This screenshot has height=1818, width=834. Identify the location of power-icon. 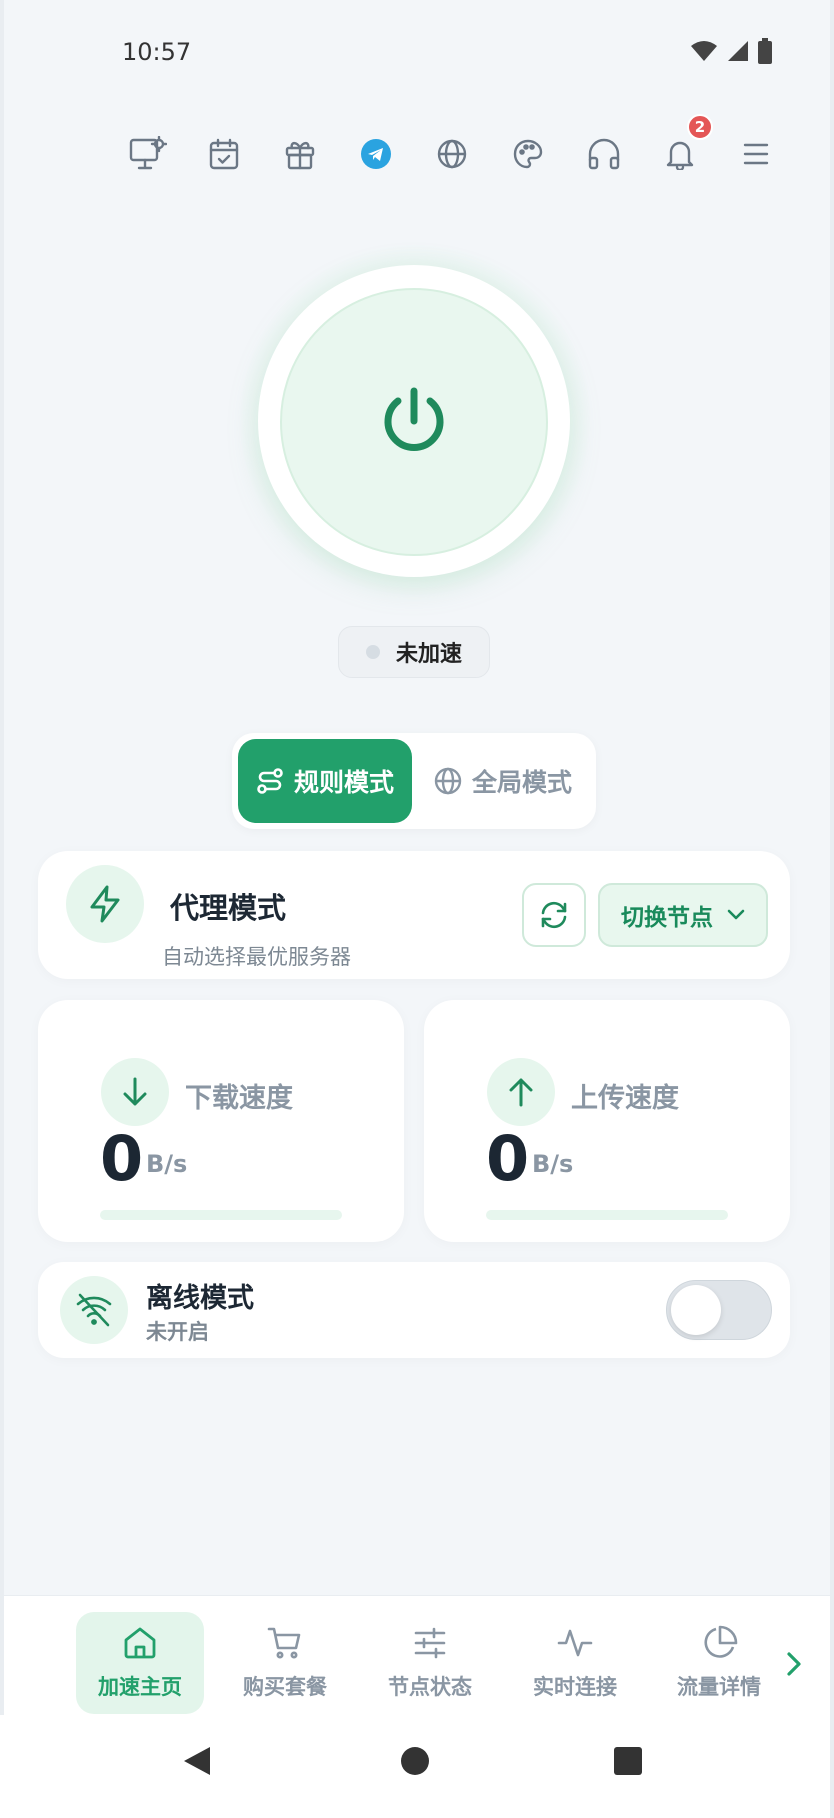
(414, 419).